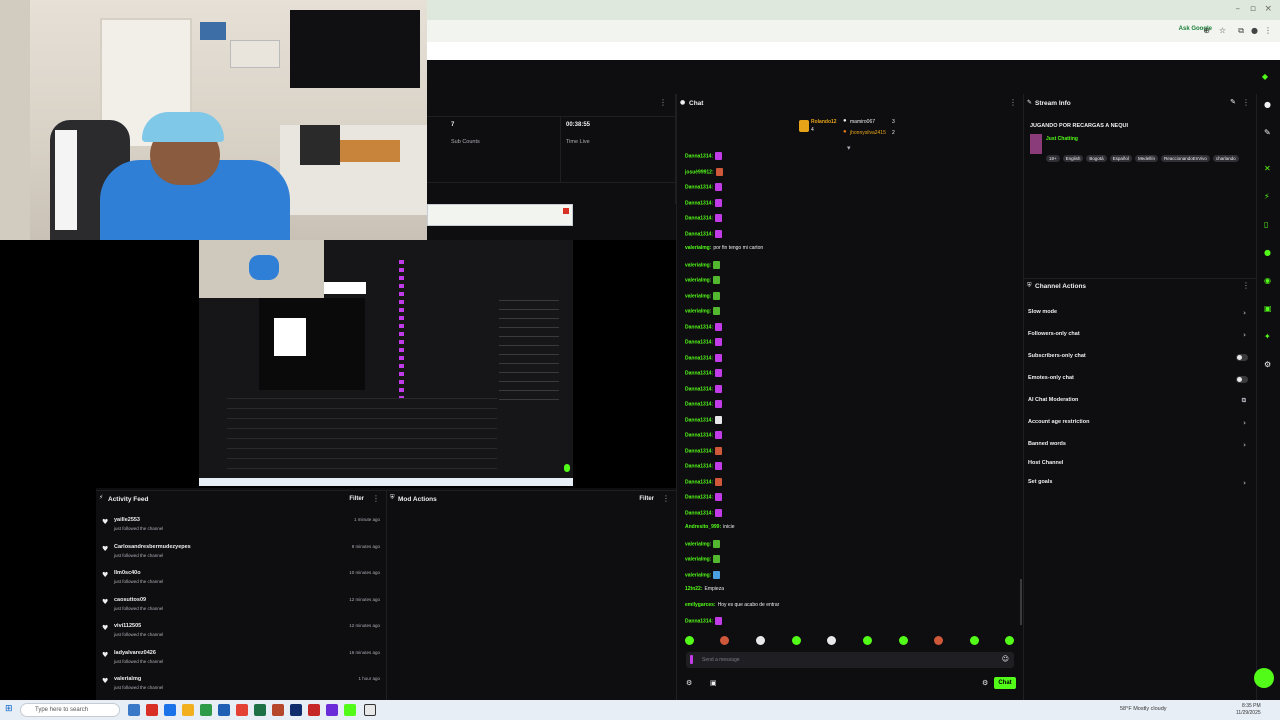 This screenshot has height=720, width=1280. What do you see at coordinates (1268, 308) in the screenshot?
I see `gift-icon: ▣` at bounding box center [1268, 308].